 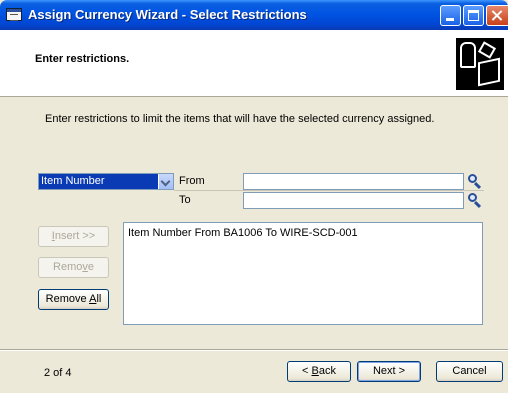 I want to click on back-button: < Back, so click(x=319, y=371).